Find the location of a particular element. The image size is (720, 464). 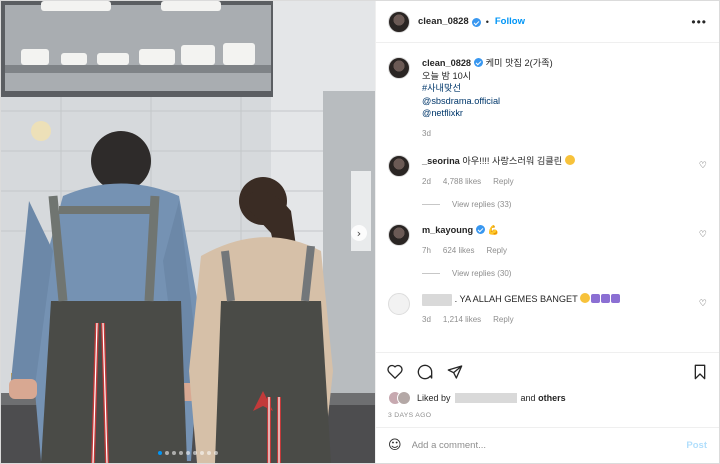

mention-link: @sbsdrama.official is located at coordinates (564, 101).